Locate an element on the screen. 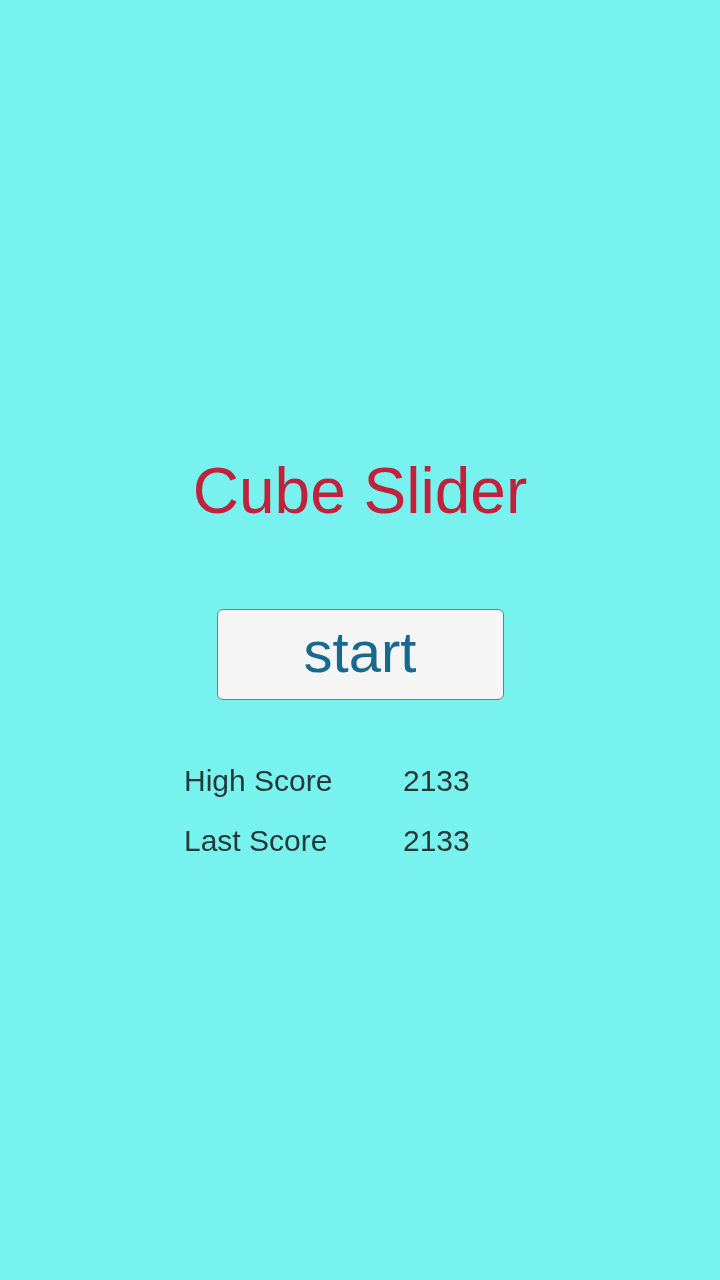 The width and height of the screenshot is (720, 1280). start-button: start is located at coordinates (360, 654).